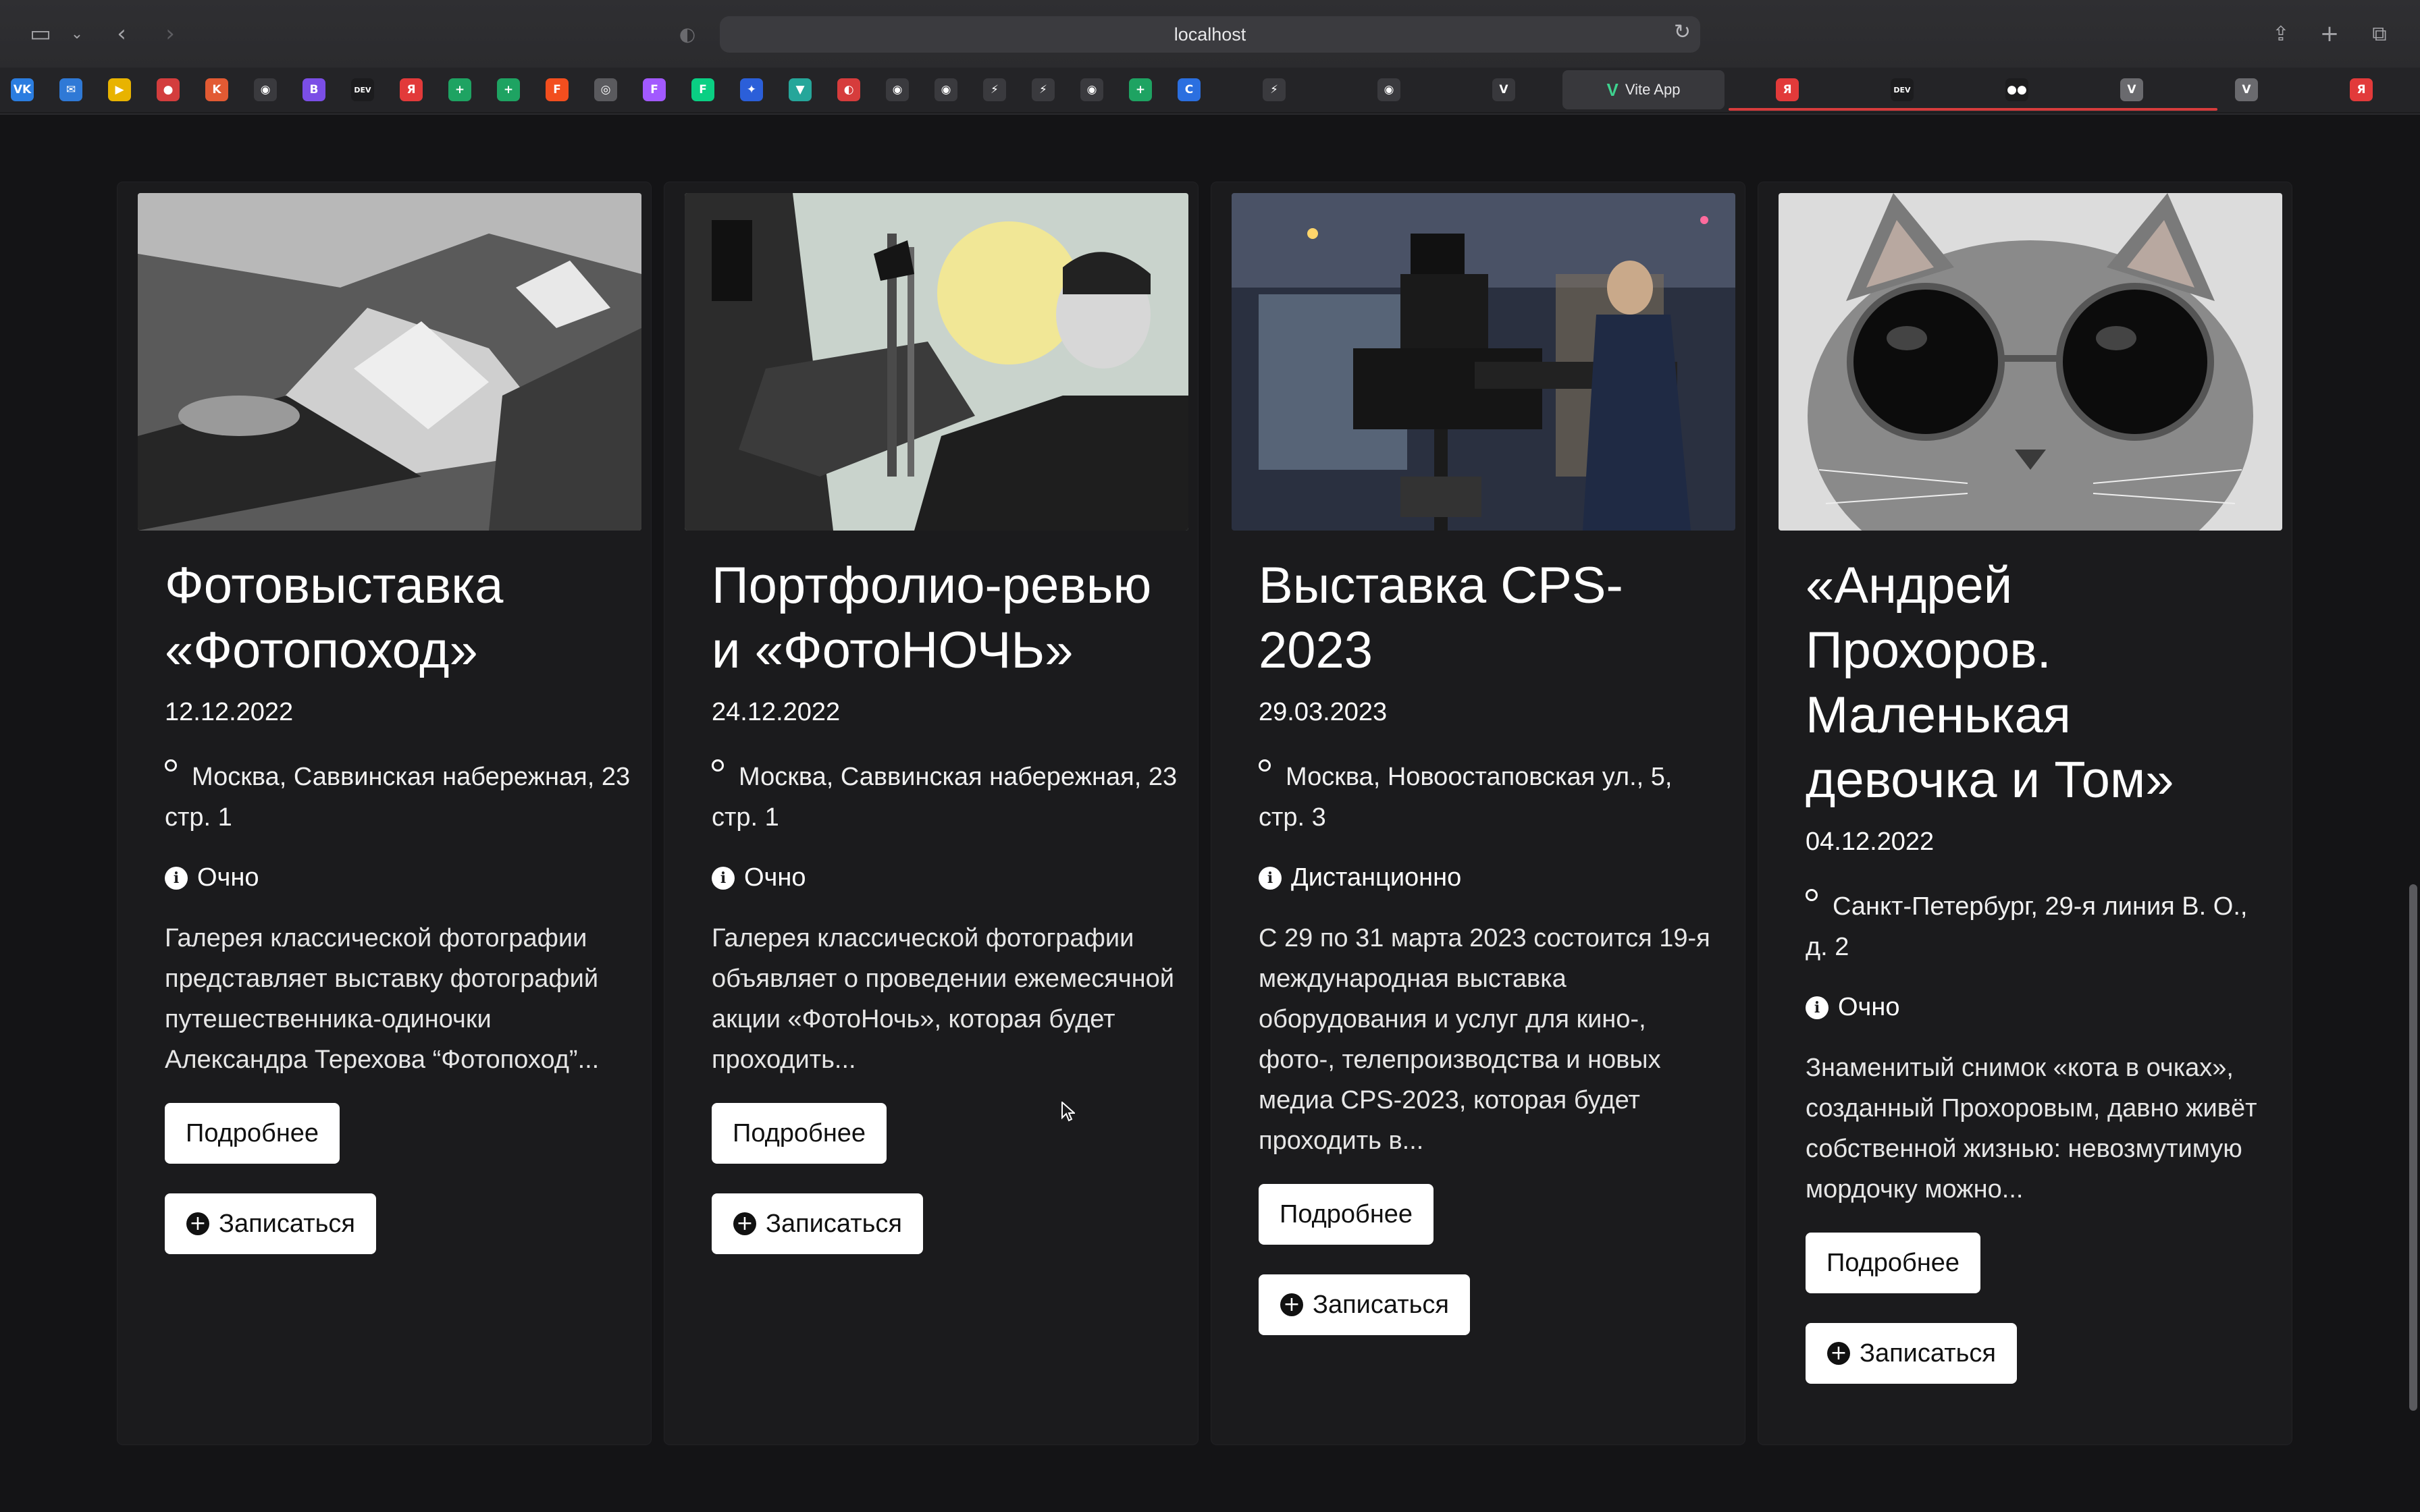 This screenshot has height=1512, width=2420. I want to click on event-mode: i Очно, so click(2038, 1008).